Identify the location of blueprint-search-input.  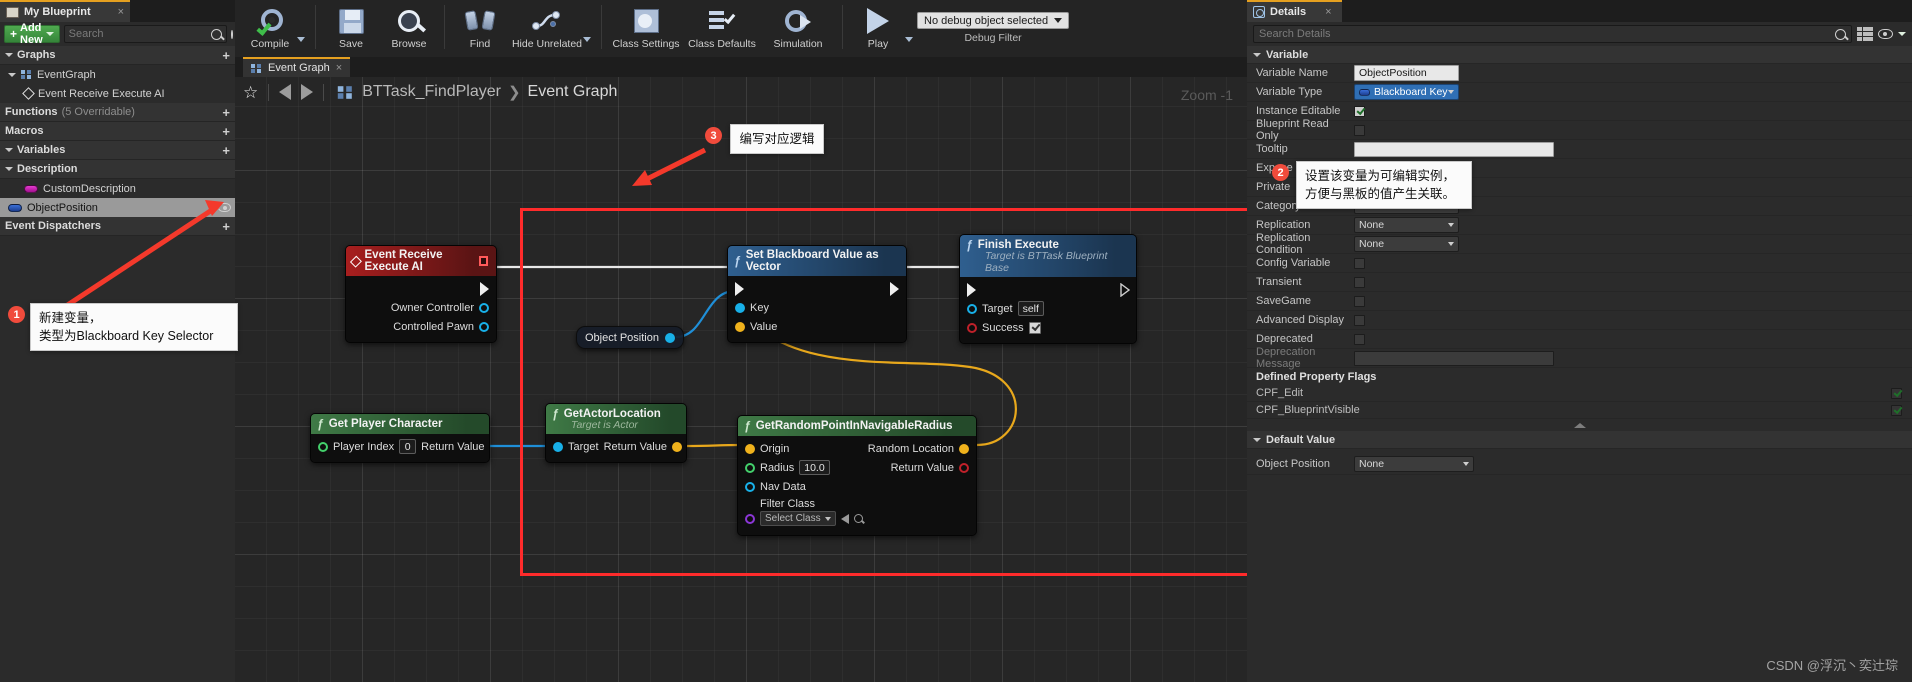
(139, 34).